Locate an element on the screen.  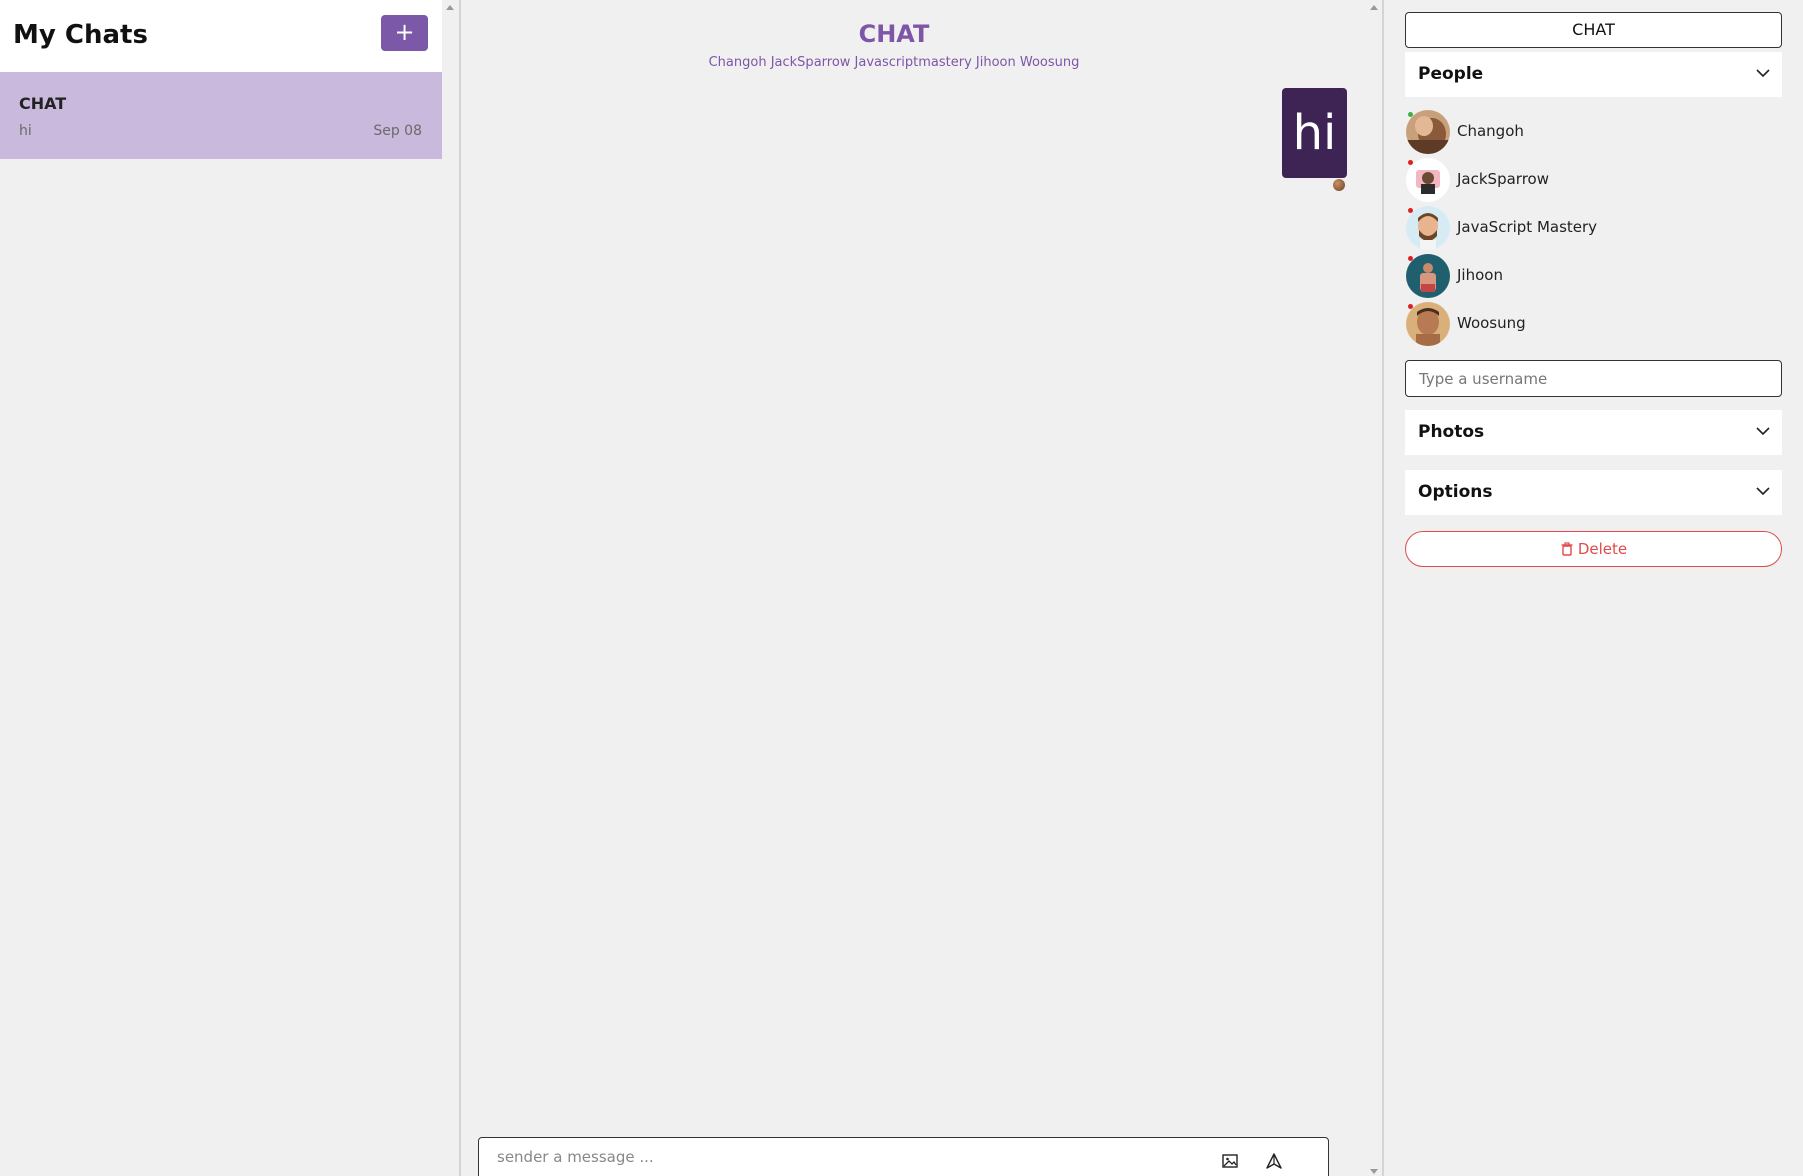
people-section-header: People is located at coordinates (1593, 74).